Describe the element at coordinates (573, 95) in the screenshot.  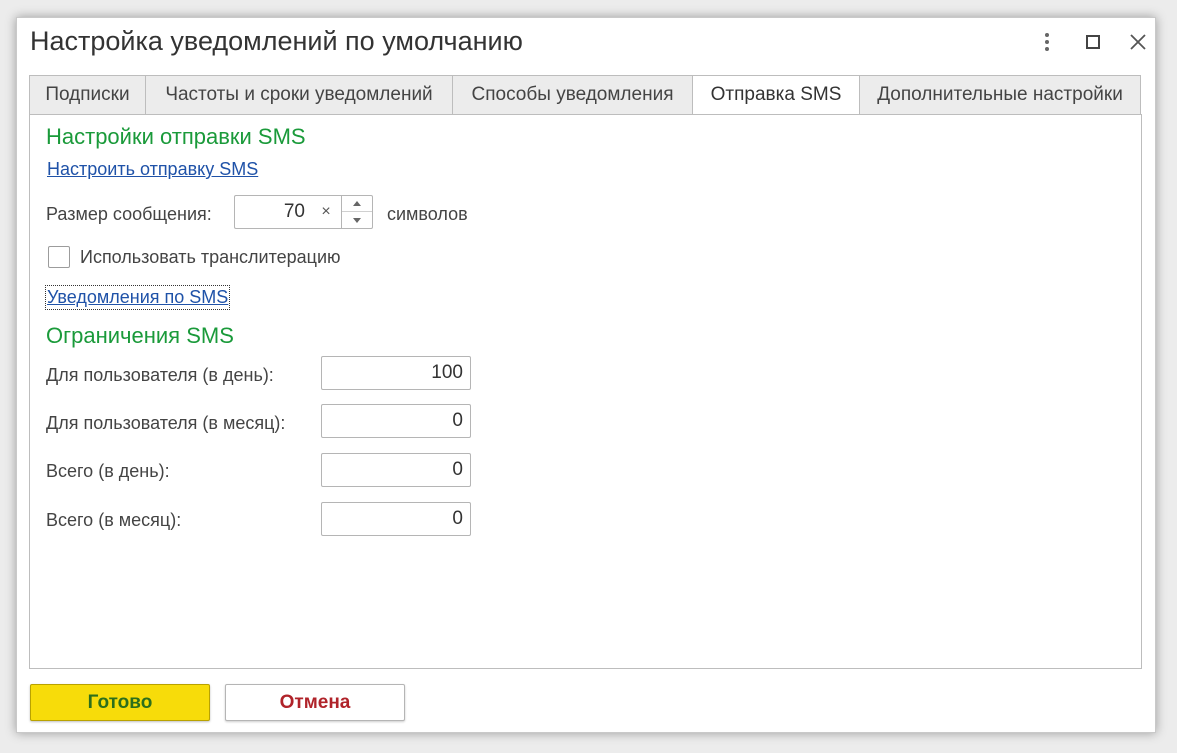
I see `tab-notification-methods: Способы уведомления` at that location.